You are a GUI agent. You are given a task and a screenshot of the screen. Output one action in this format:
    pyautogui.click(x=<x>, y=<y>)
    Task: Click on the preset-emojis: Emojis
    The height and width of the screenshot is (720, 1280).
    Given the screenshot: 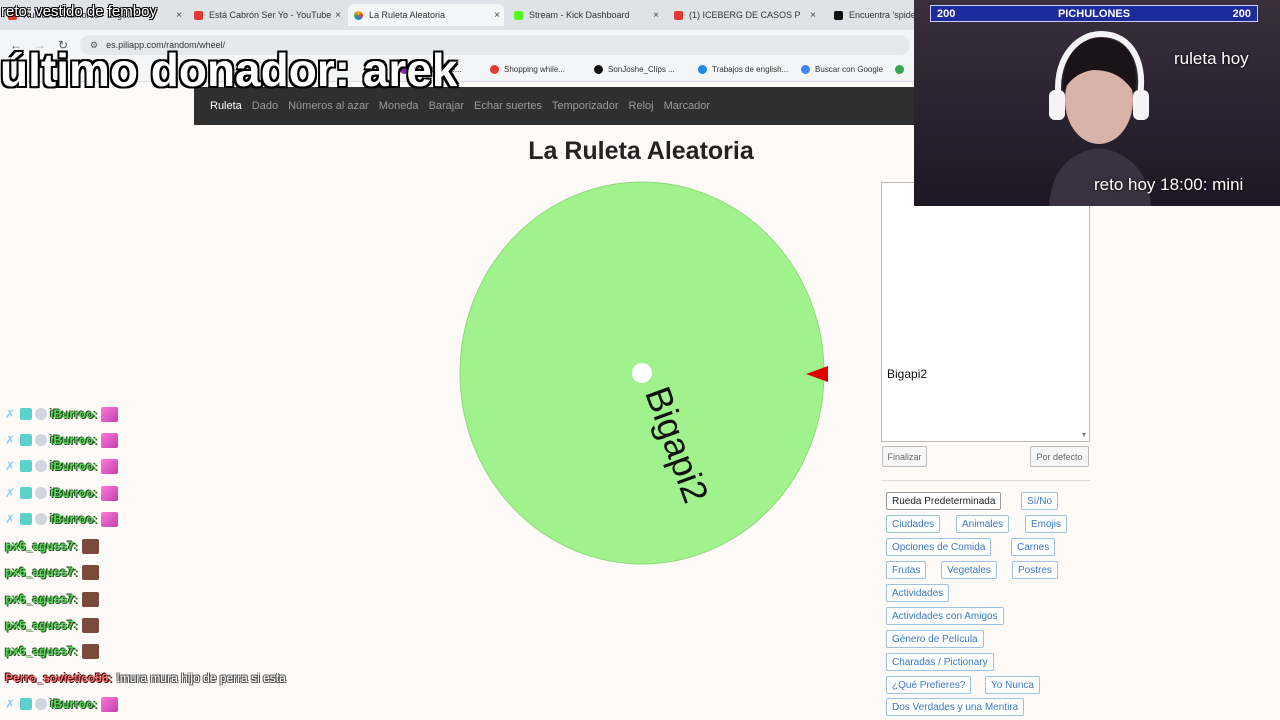 What is the action you would take?
    pyautogui.click(x=1046, y=524)
    